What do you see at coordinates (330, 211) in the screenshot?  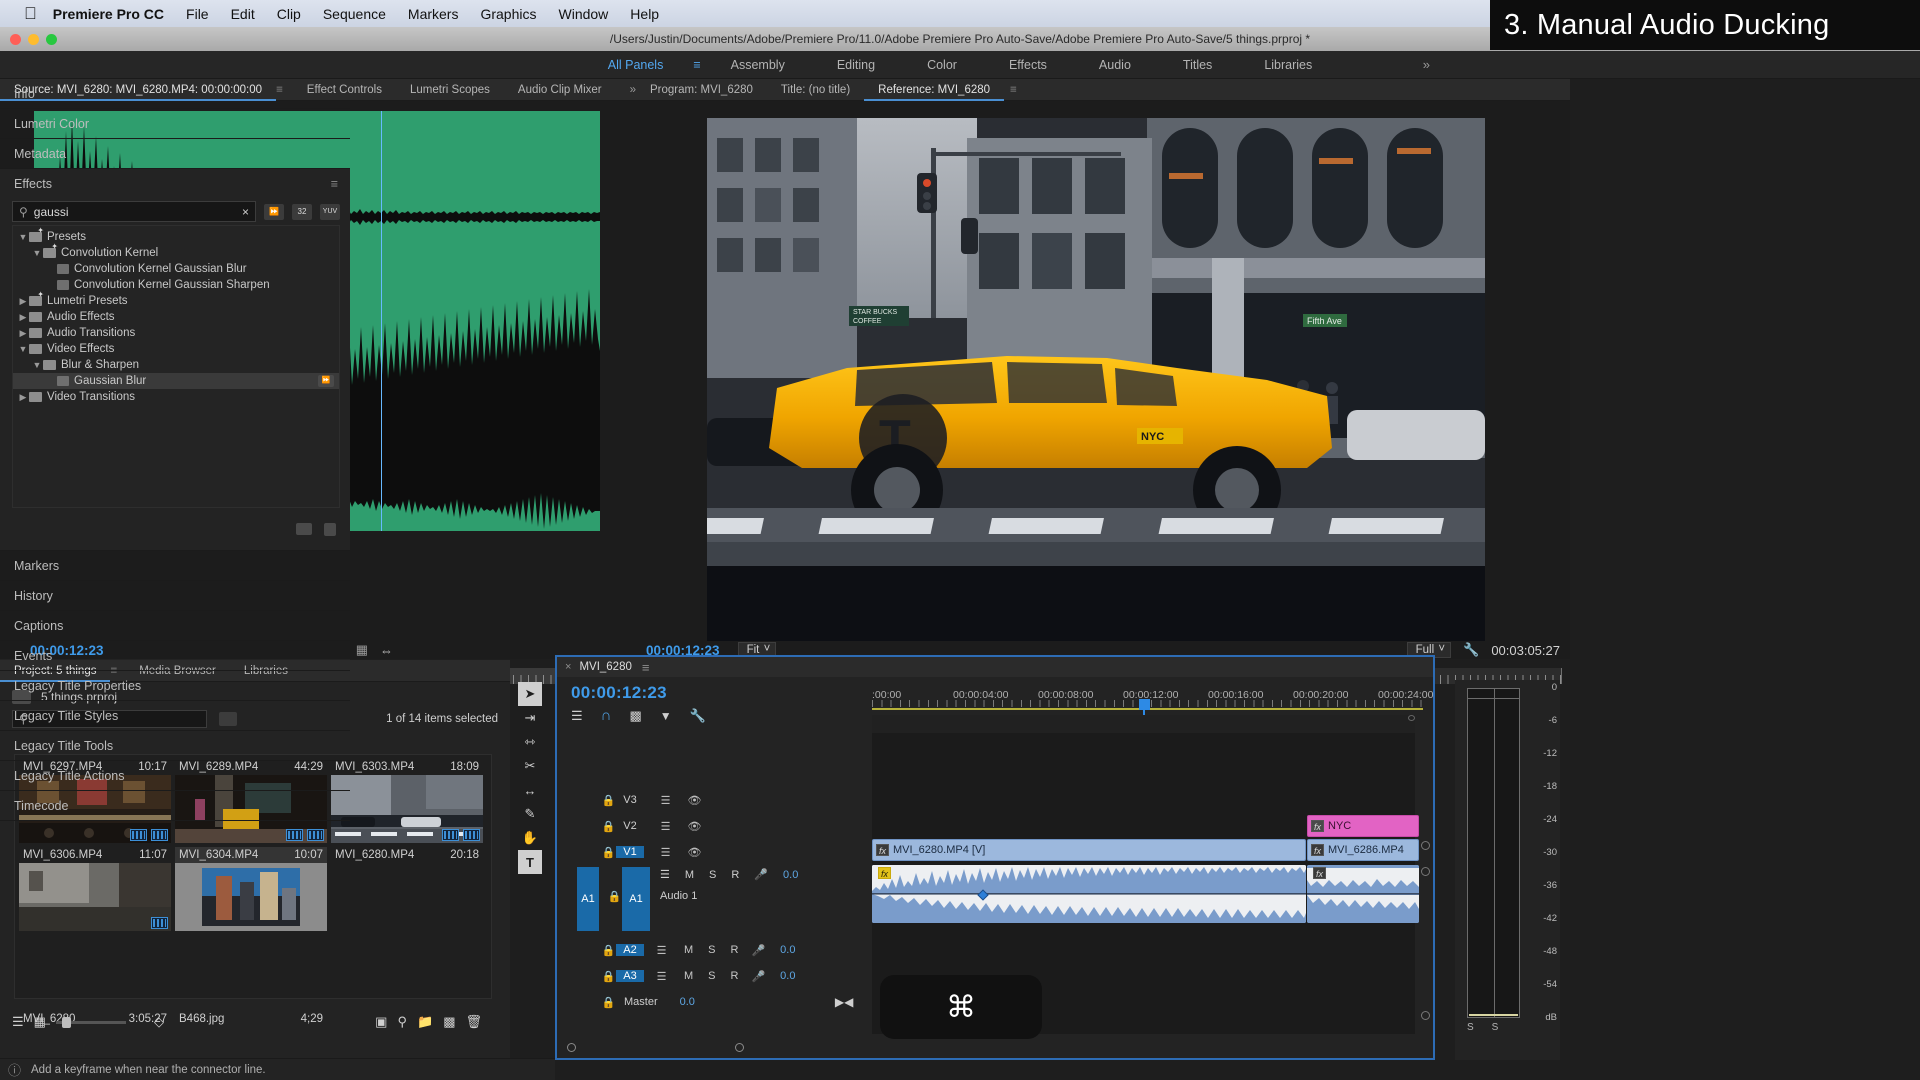 I see `yuv-icon: YUV` at bounding box center [330, 211].